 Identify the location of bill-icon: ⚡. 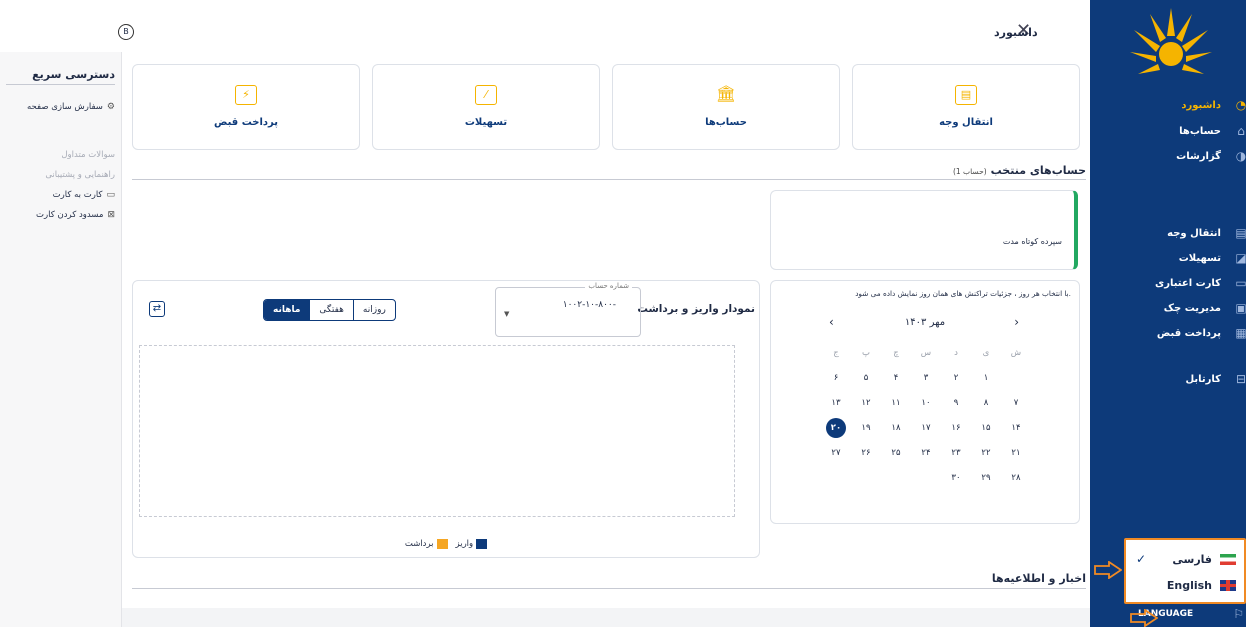
(246, 95).